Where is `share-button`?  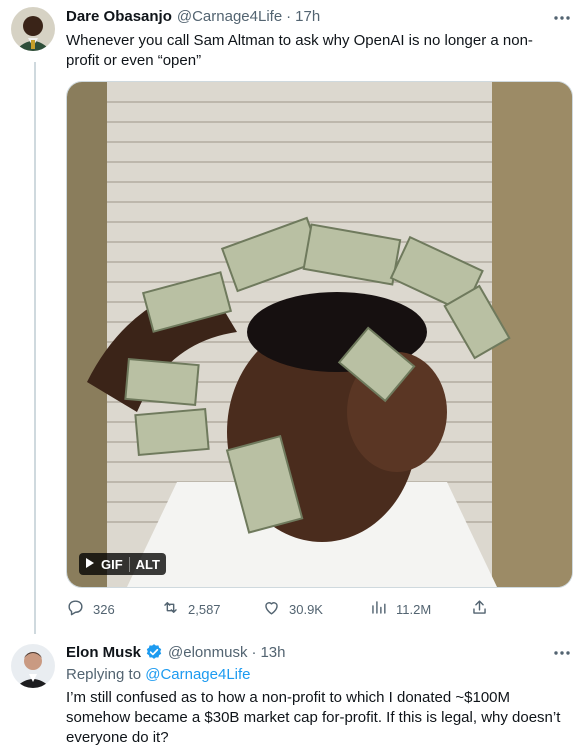
share-button is located at coordinates (479, 609).